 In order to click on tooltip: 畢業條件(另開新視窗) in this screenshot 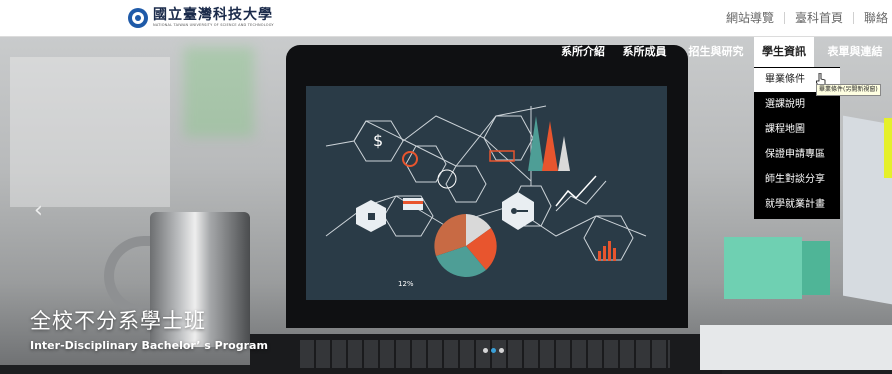, I will do `click(848, 90)`.